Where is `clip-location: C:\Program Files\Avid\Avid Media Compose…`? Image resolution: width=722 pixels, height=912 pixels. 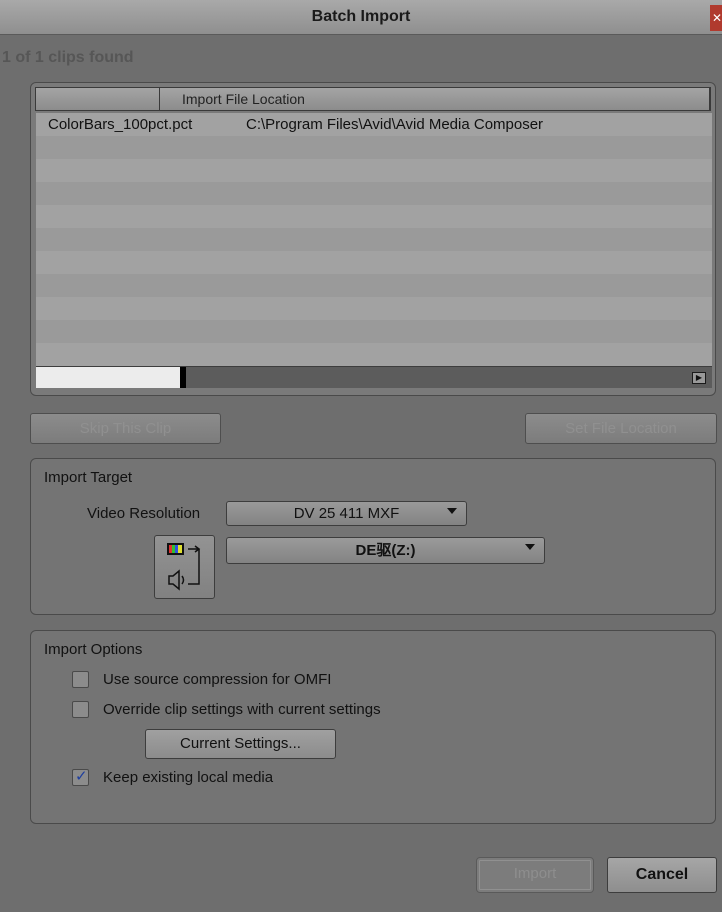 clip-location: C:\Program Files\Avid\Avid Media Compose… is located at coordinates (395, 124).